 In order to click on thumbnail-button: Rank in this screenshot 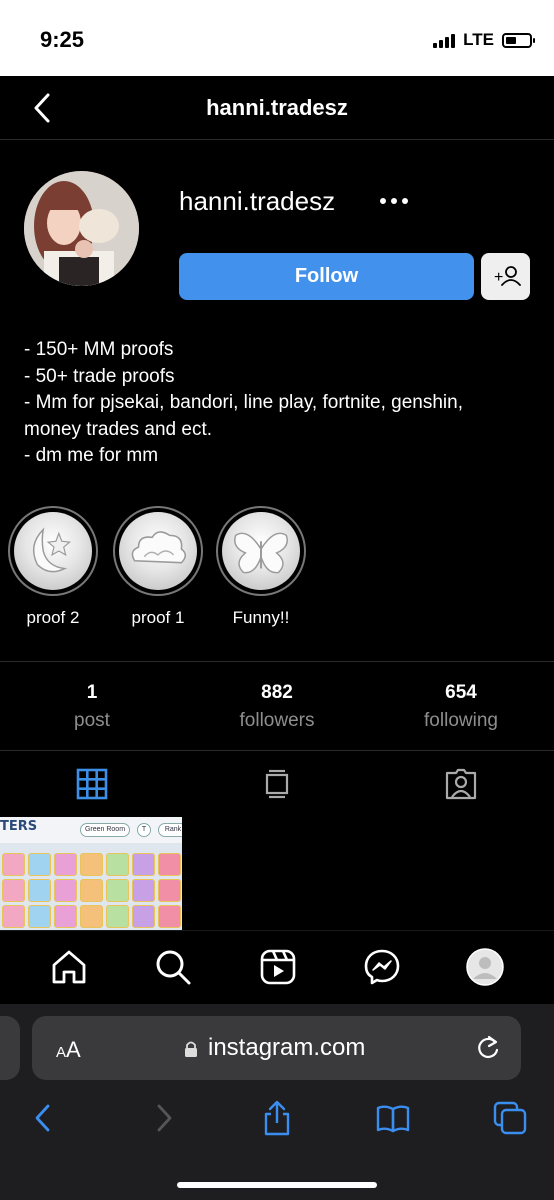, I will do `click(170, 830)`.